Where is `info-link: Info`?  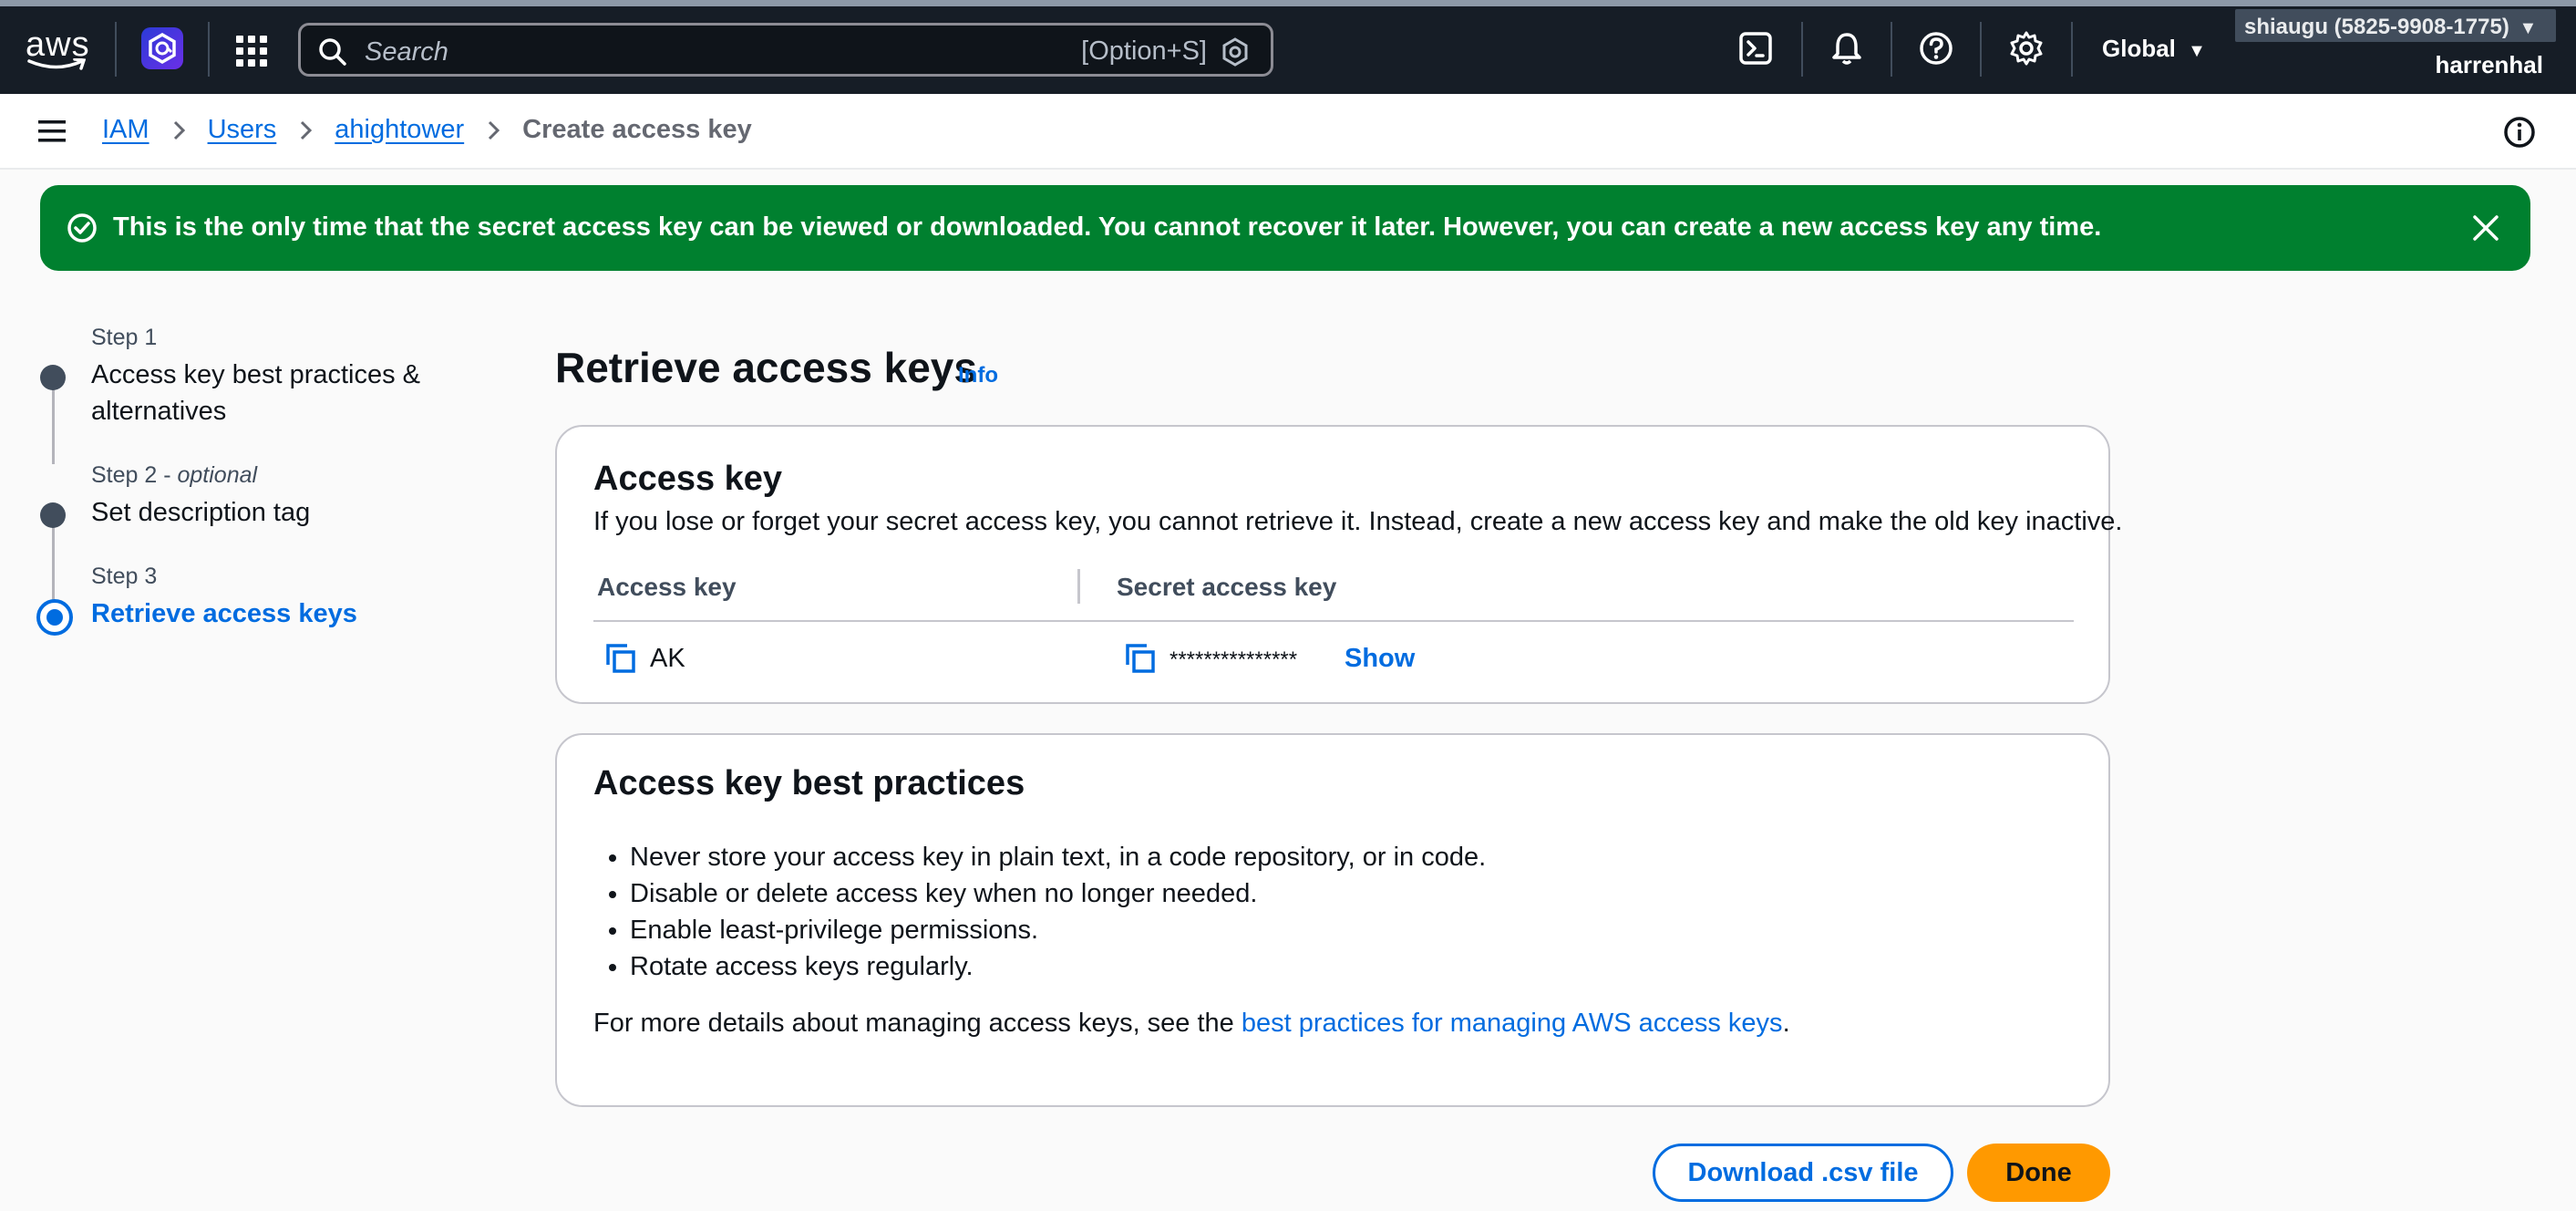
info-link: Info is located at coordinates (978, 375).